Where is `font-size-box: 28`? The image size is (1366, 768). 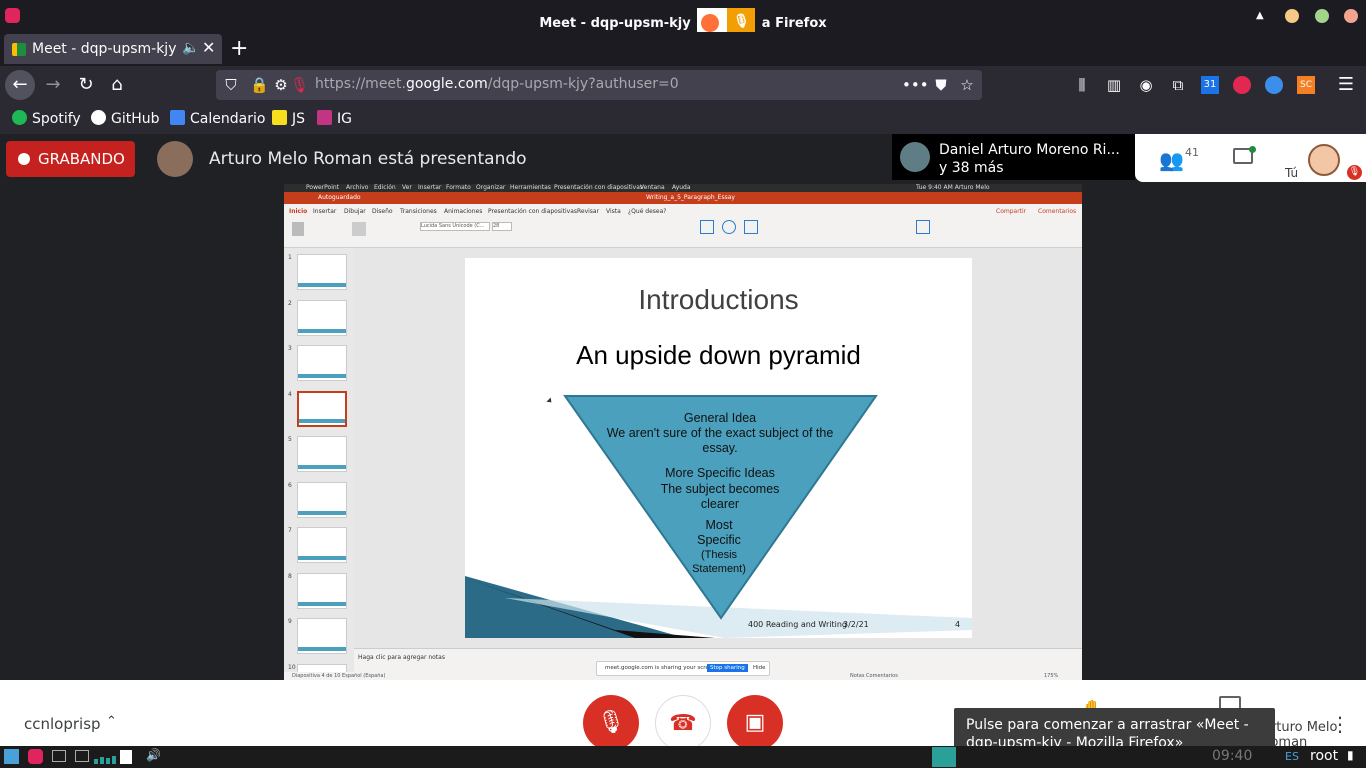
font-size-box: 28 is located at coordinates (502, 226).